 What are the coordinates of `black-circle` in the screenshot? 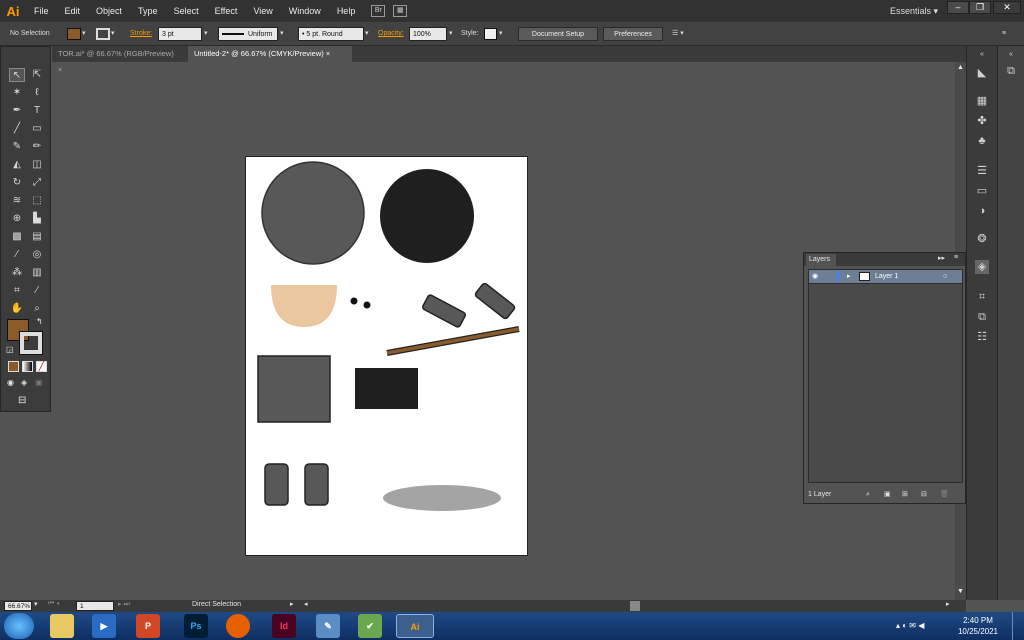 It's located at (427, 216).